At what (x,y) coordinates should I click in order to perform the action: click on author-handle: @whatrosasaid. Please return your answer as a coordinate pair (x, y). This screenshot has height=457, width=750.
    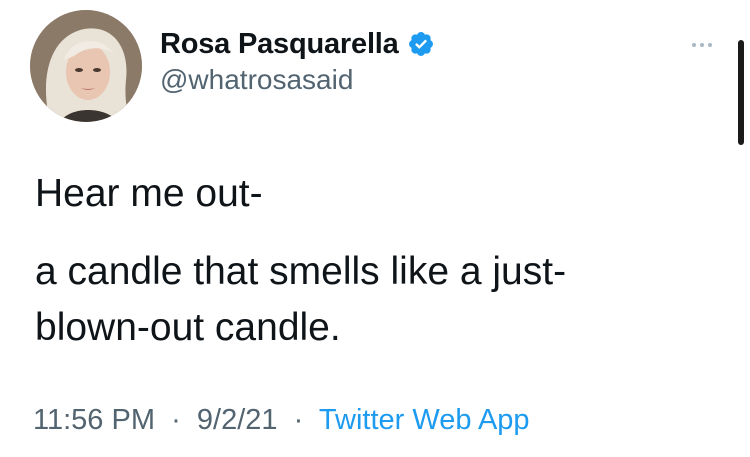
    Looking at the image, I should click on (256, 80).